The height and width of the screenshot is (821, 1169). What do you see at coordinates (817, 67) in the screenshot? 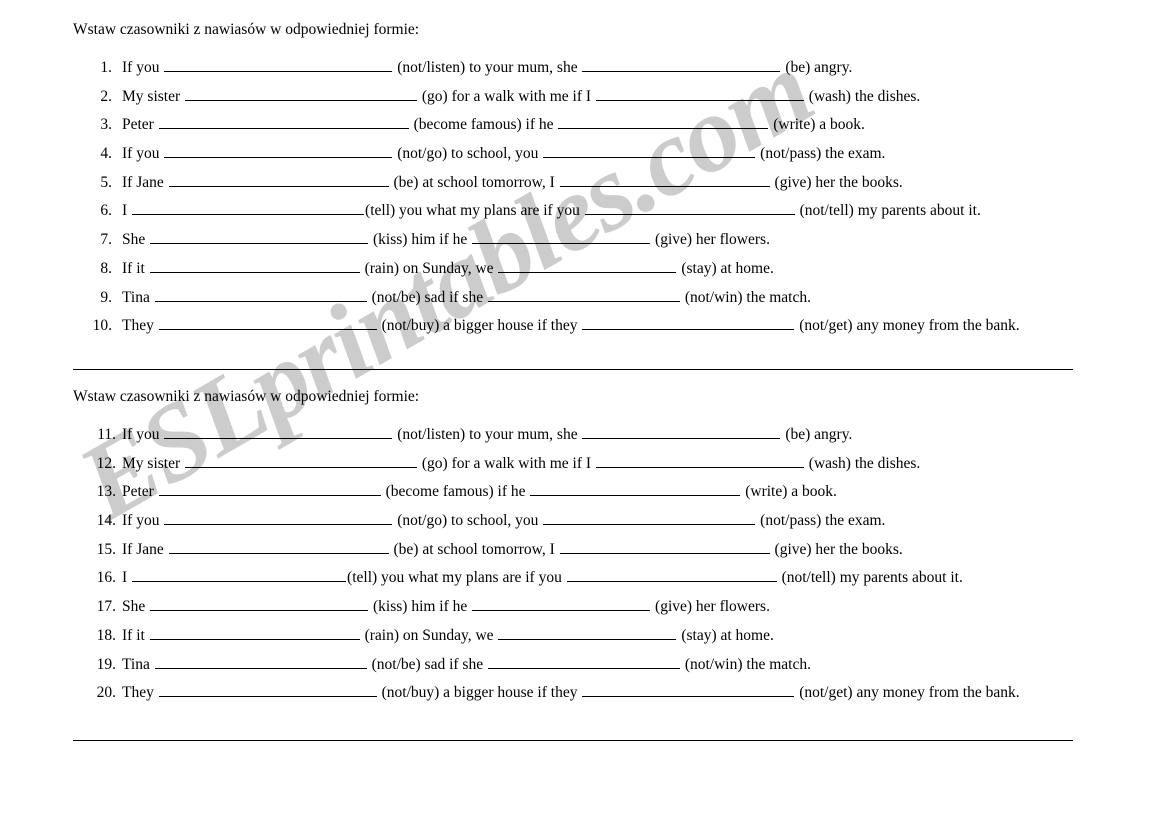
I see `sentence-text: (be) angry.` at bounding box center [817, 67].